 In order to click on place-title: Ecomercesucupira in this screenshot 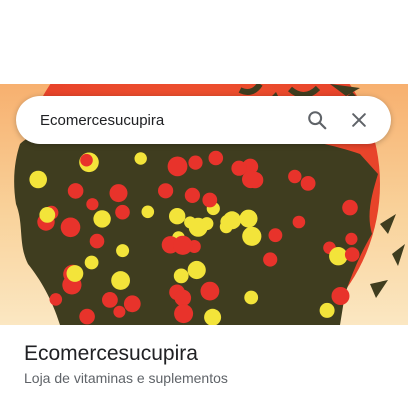, I will do `click(111, 353)`.